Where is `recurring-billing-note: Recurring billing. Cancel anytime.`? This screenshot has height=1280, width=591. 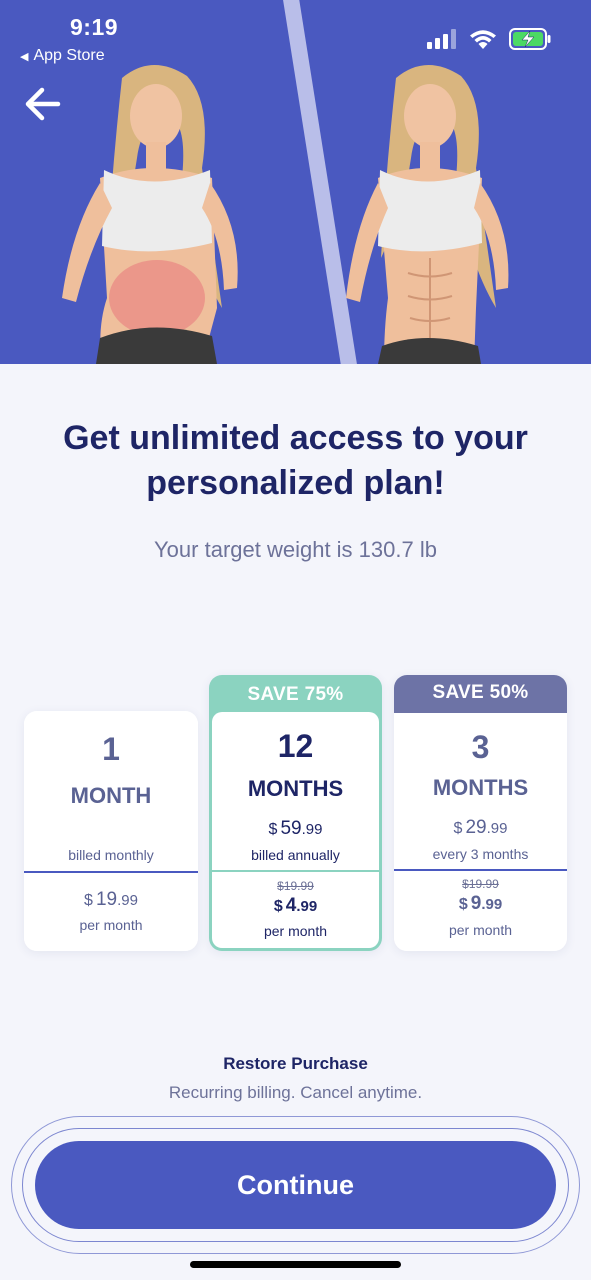 recurring-billing-note: Recurring billing. Cancel anytime. is located at coordinates (295, 1092).